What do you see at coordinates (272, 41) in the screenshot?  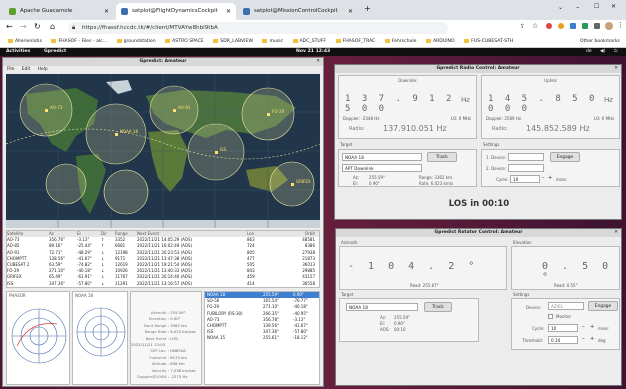 I see `bookmark-item: music` at bounding box center [272, 41].